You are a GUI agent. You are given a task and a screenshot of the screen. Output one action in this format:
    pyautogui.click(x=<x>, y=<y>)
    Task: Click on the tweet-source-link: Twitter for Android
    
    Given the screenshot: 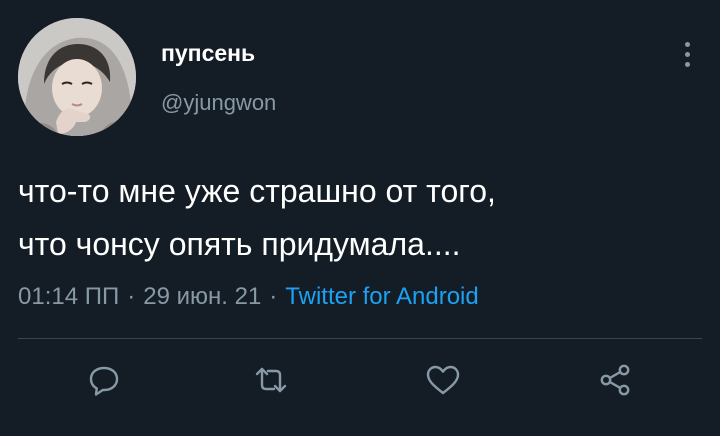 What is the action you would take?
    pyautogui.click(x=381, y=296)
    